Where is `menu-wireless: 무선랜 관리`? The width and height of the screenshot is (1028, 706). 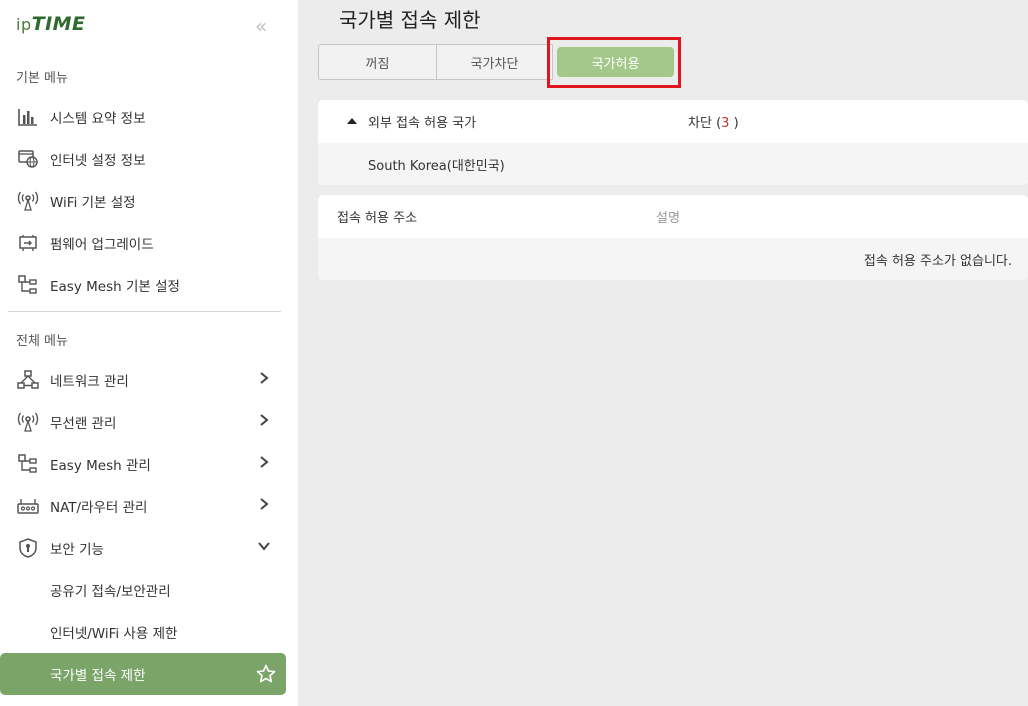 menu-wireless: 무선랜 관리 is located at coordinates (149, 422).